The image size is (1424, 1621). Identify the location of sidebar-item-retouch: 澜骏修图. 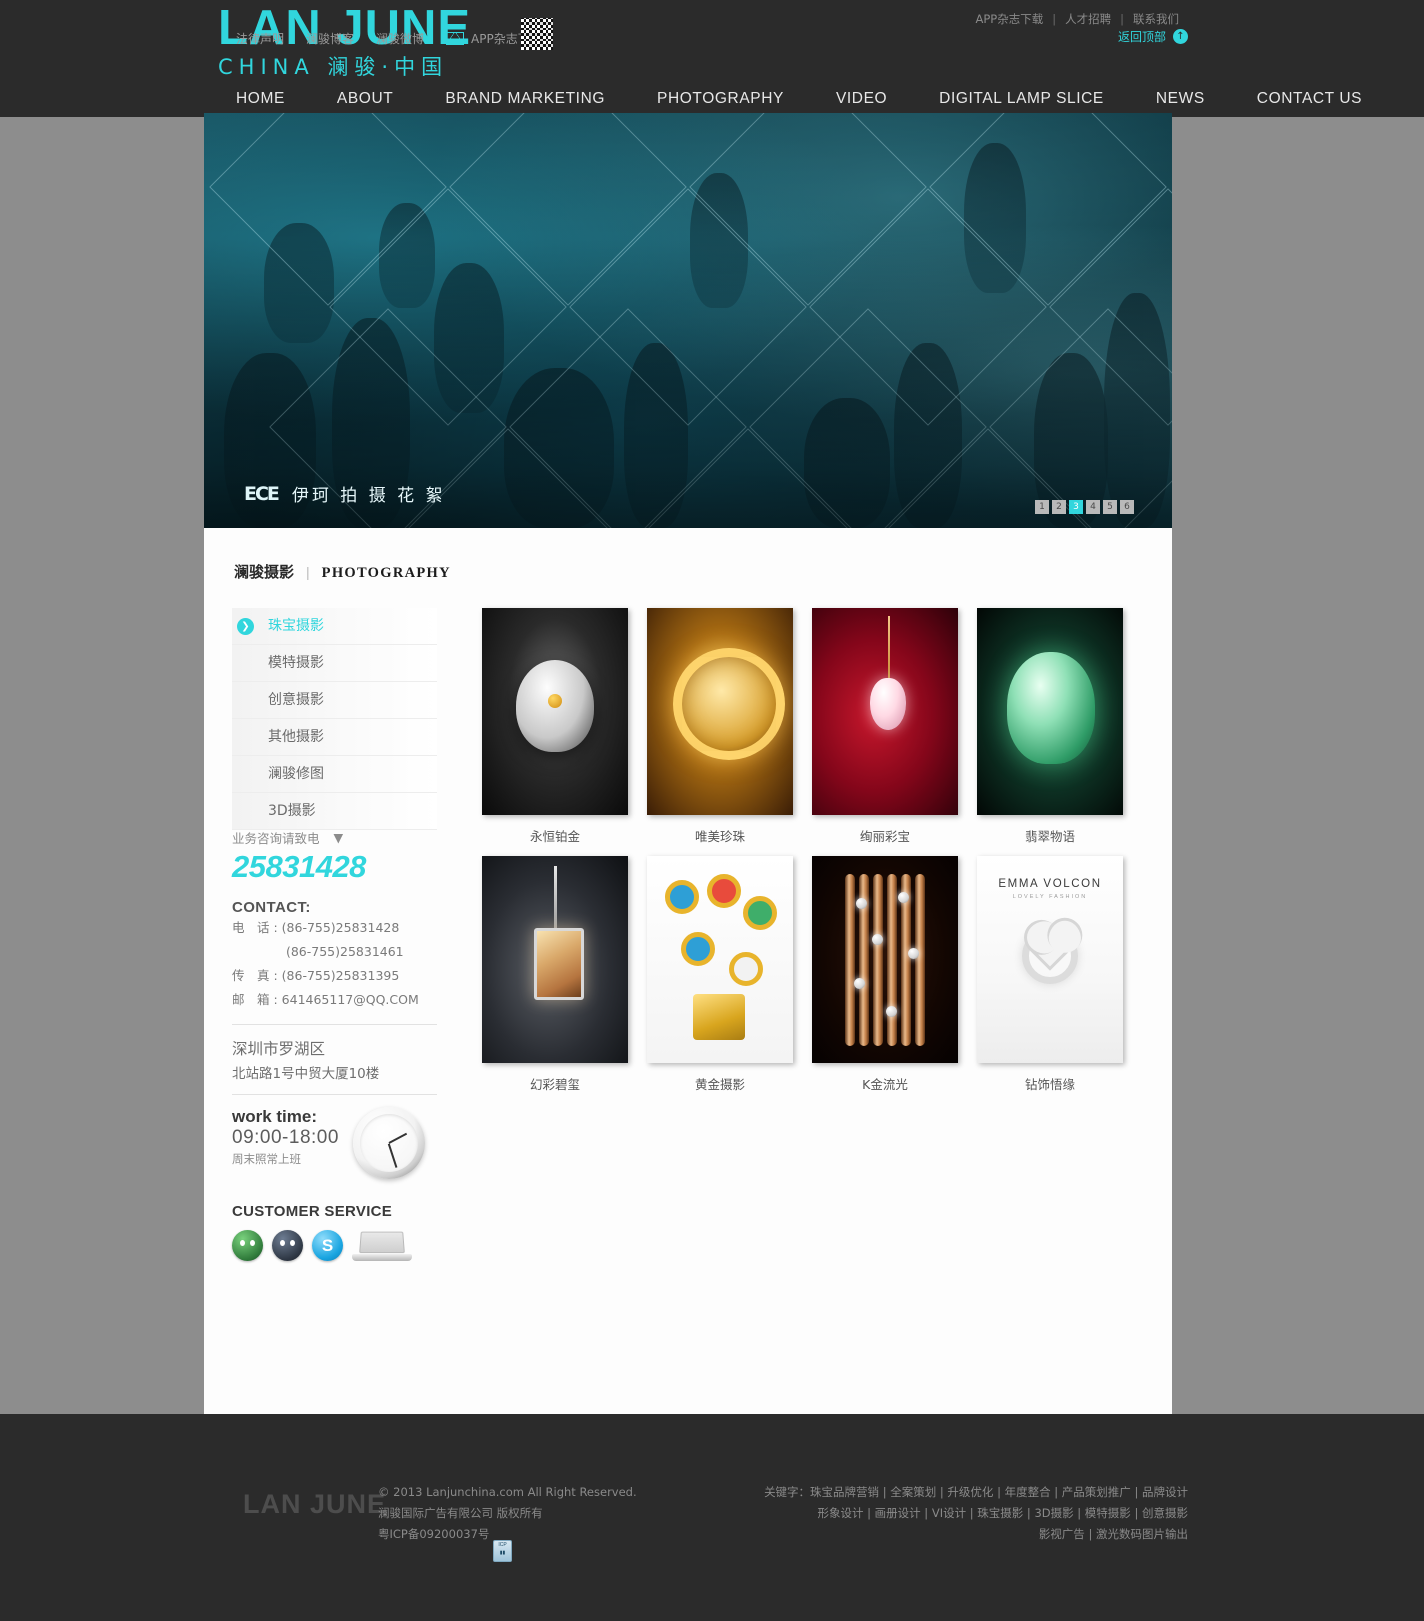
(334, 774).